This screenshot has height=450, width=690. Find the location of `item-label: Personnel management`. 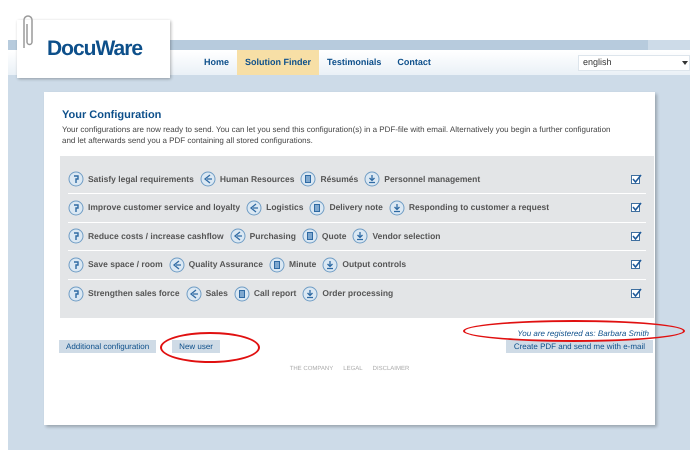

item-label: Personnel management is located at coordinates (432, 179).